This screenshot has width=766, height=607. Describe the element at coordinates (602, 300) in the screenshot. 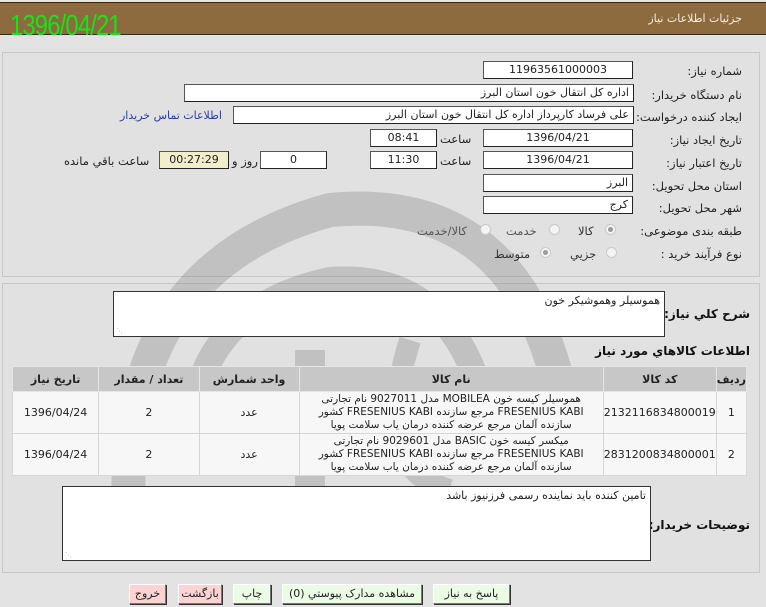

I see `description-text: هموسيلر وهموشيکر خون` at that location.